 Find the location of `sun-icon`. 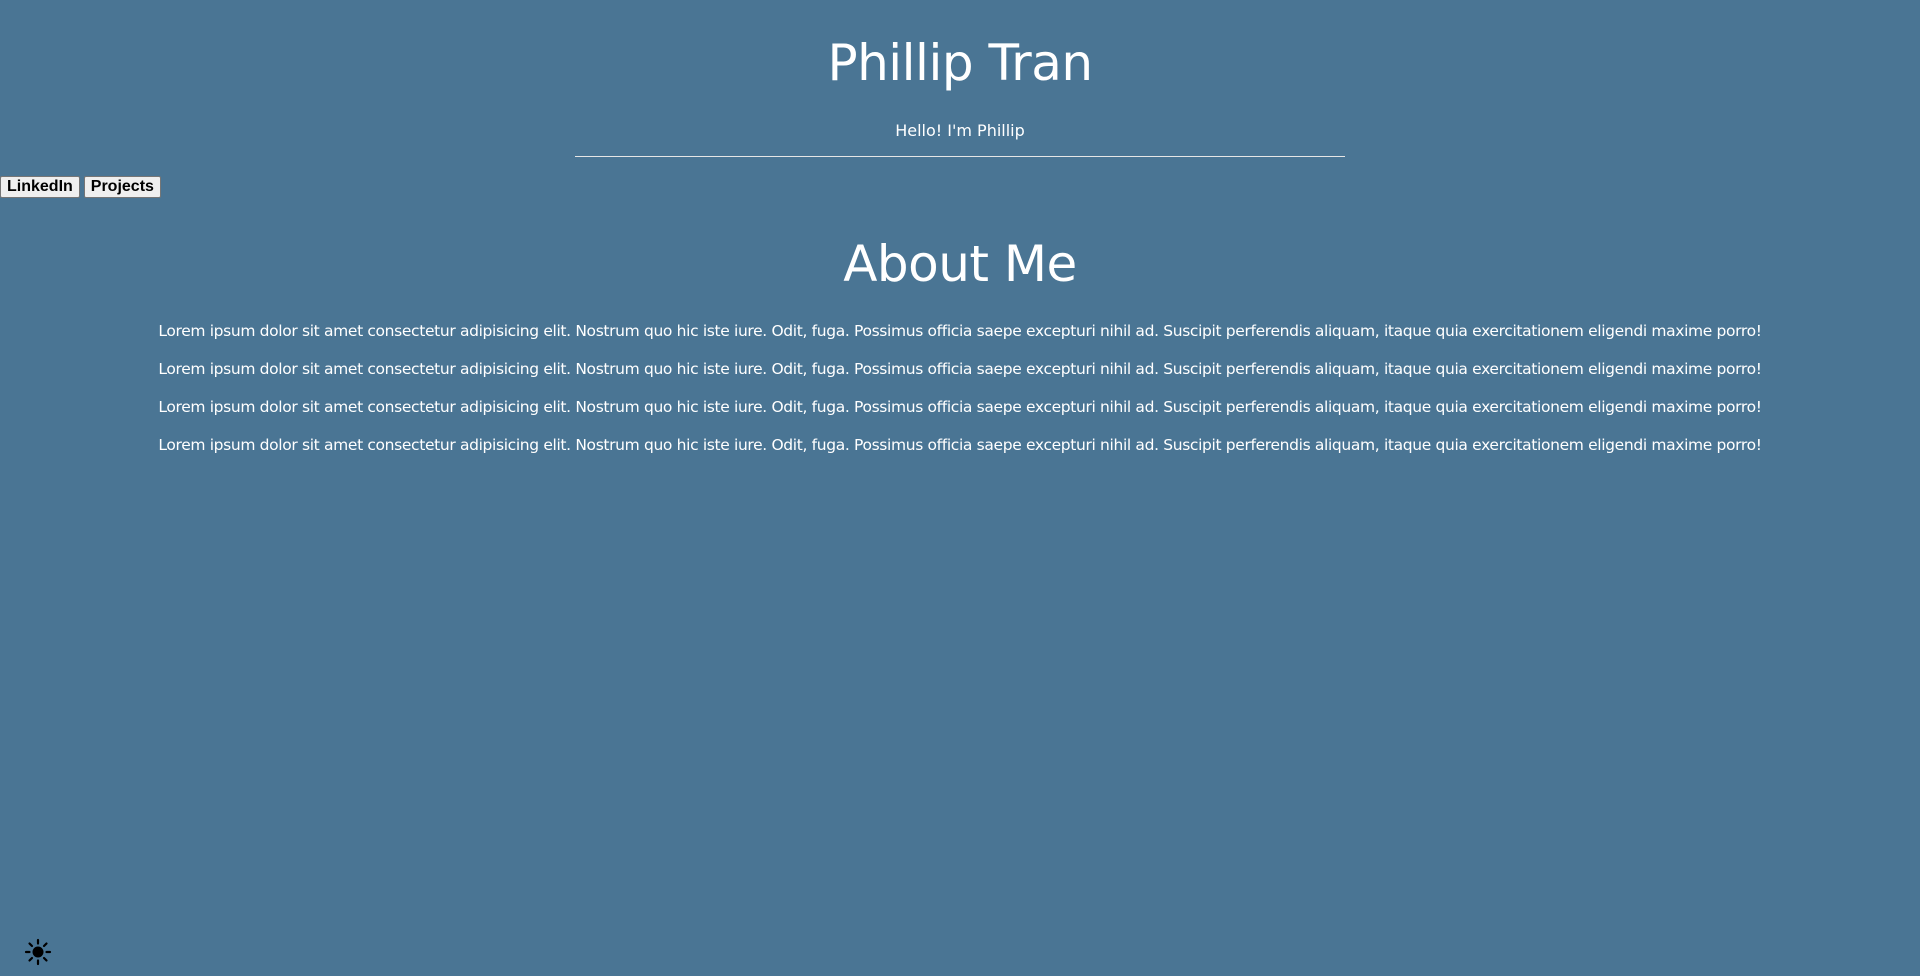

sun-icon is located at coordinates (38, 952).